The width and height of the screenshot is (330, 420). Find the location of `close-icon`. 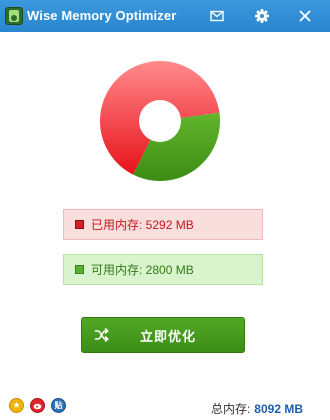

close-icon is located at coordinates (305, 16).